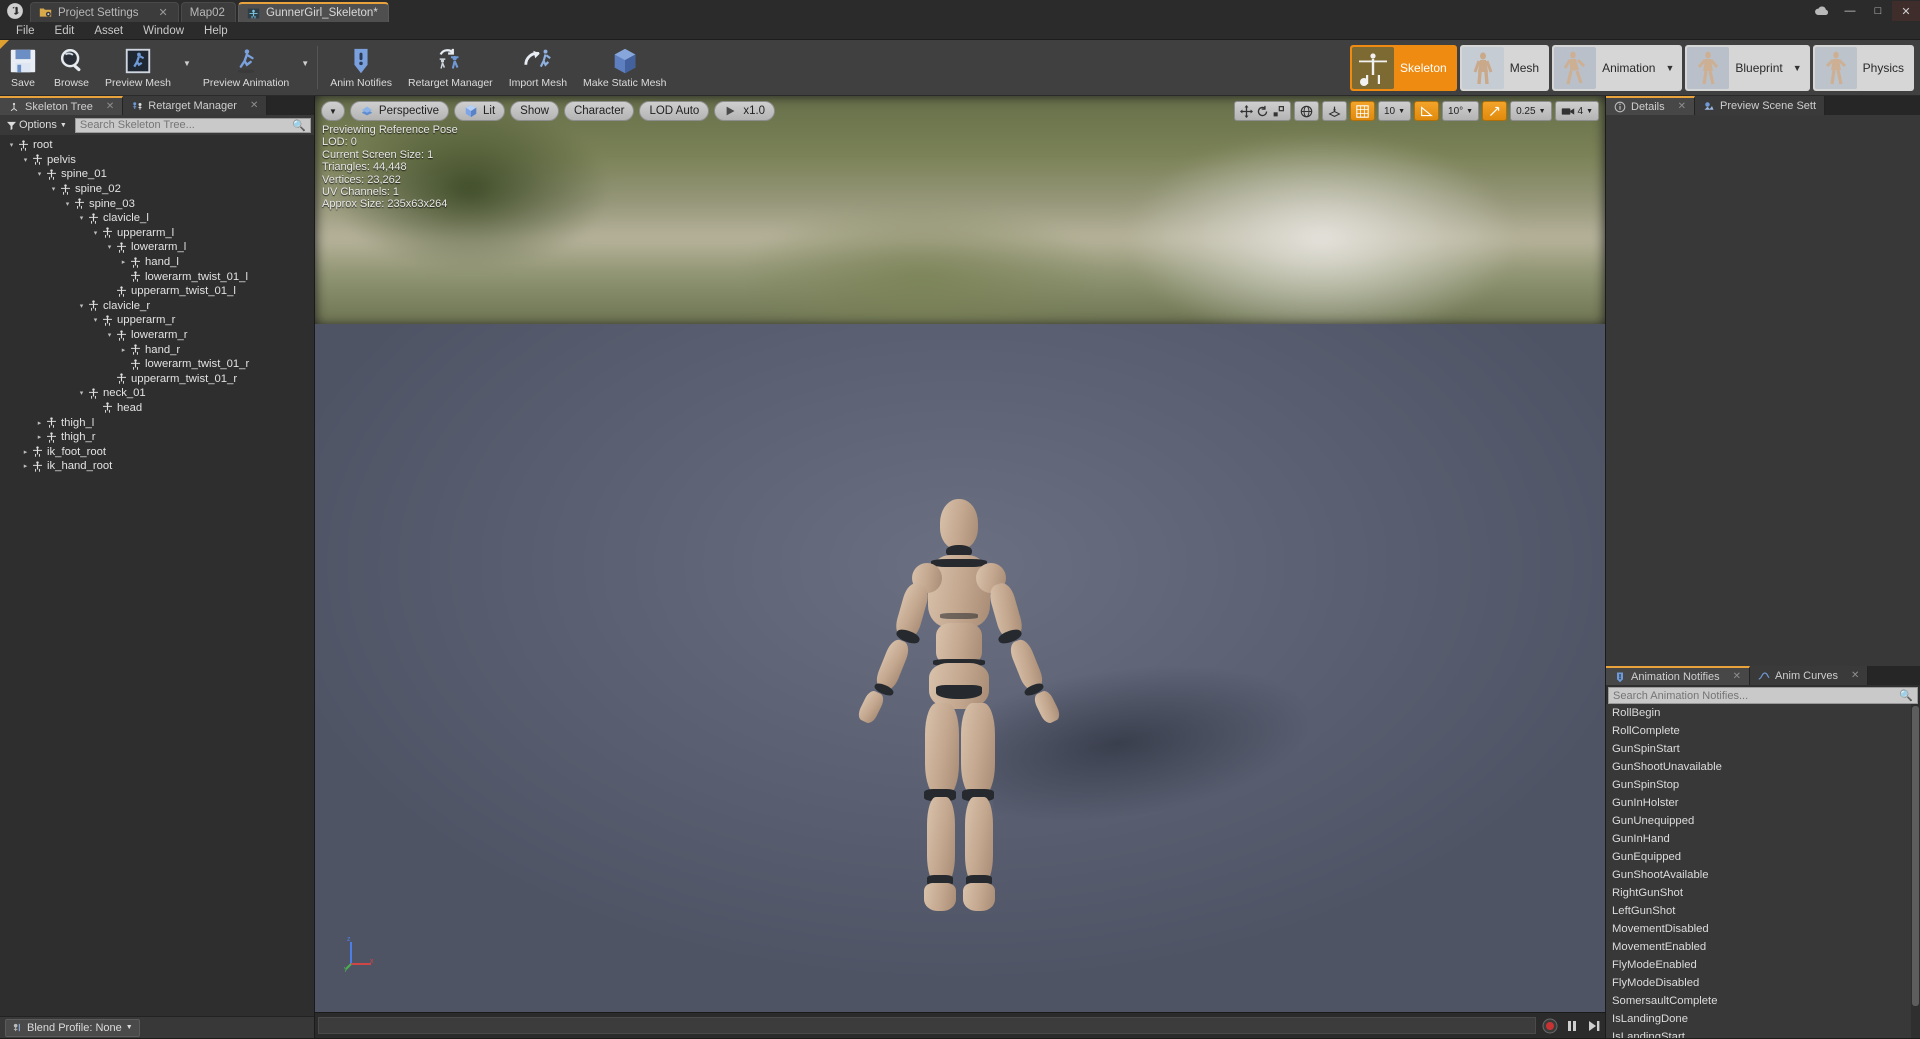  Describe the element at coordinates (157, 306) in the screenshot. I see `skeleton-tree-row: ▾ clavicle_r` at that location.